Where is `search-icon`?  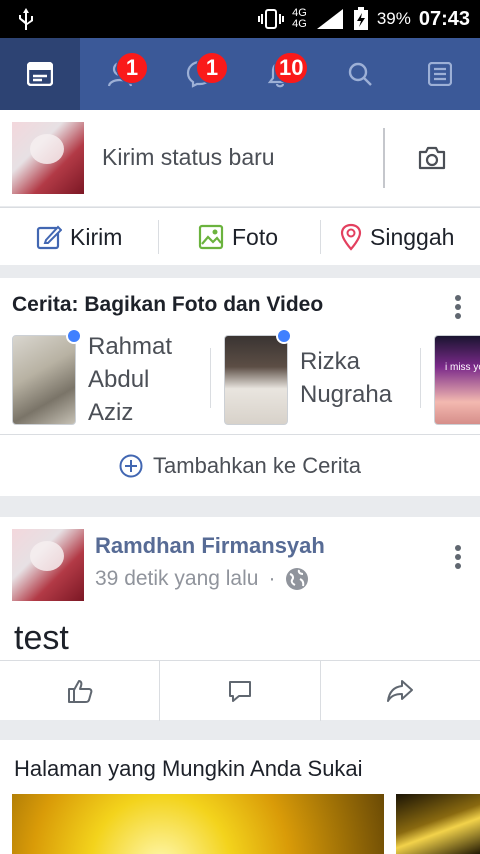 search-icon is located at coordinates (360, 74).